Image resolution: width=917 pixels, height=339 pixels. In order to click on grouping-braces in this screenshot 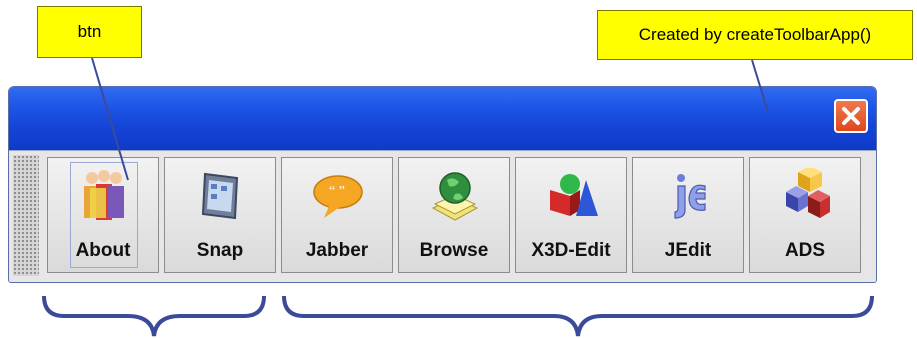, I will do `click(458, 316)`.